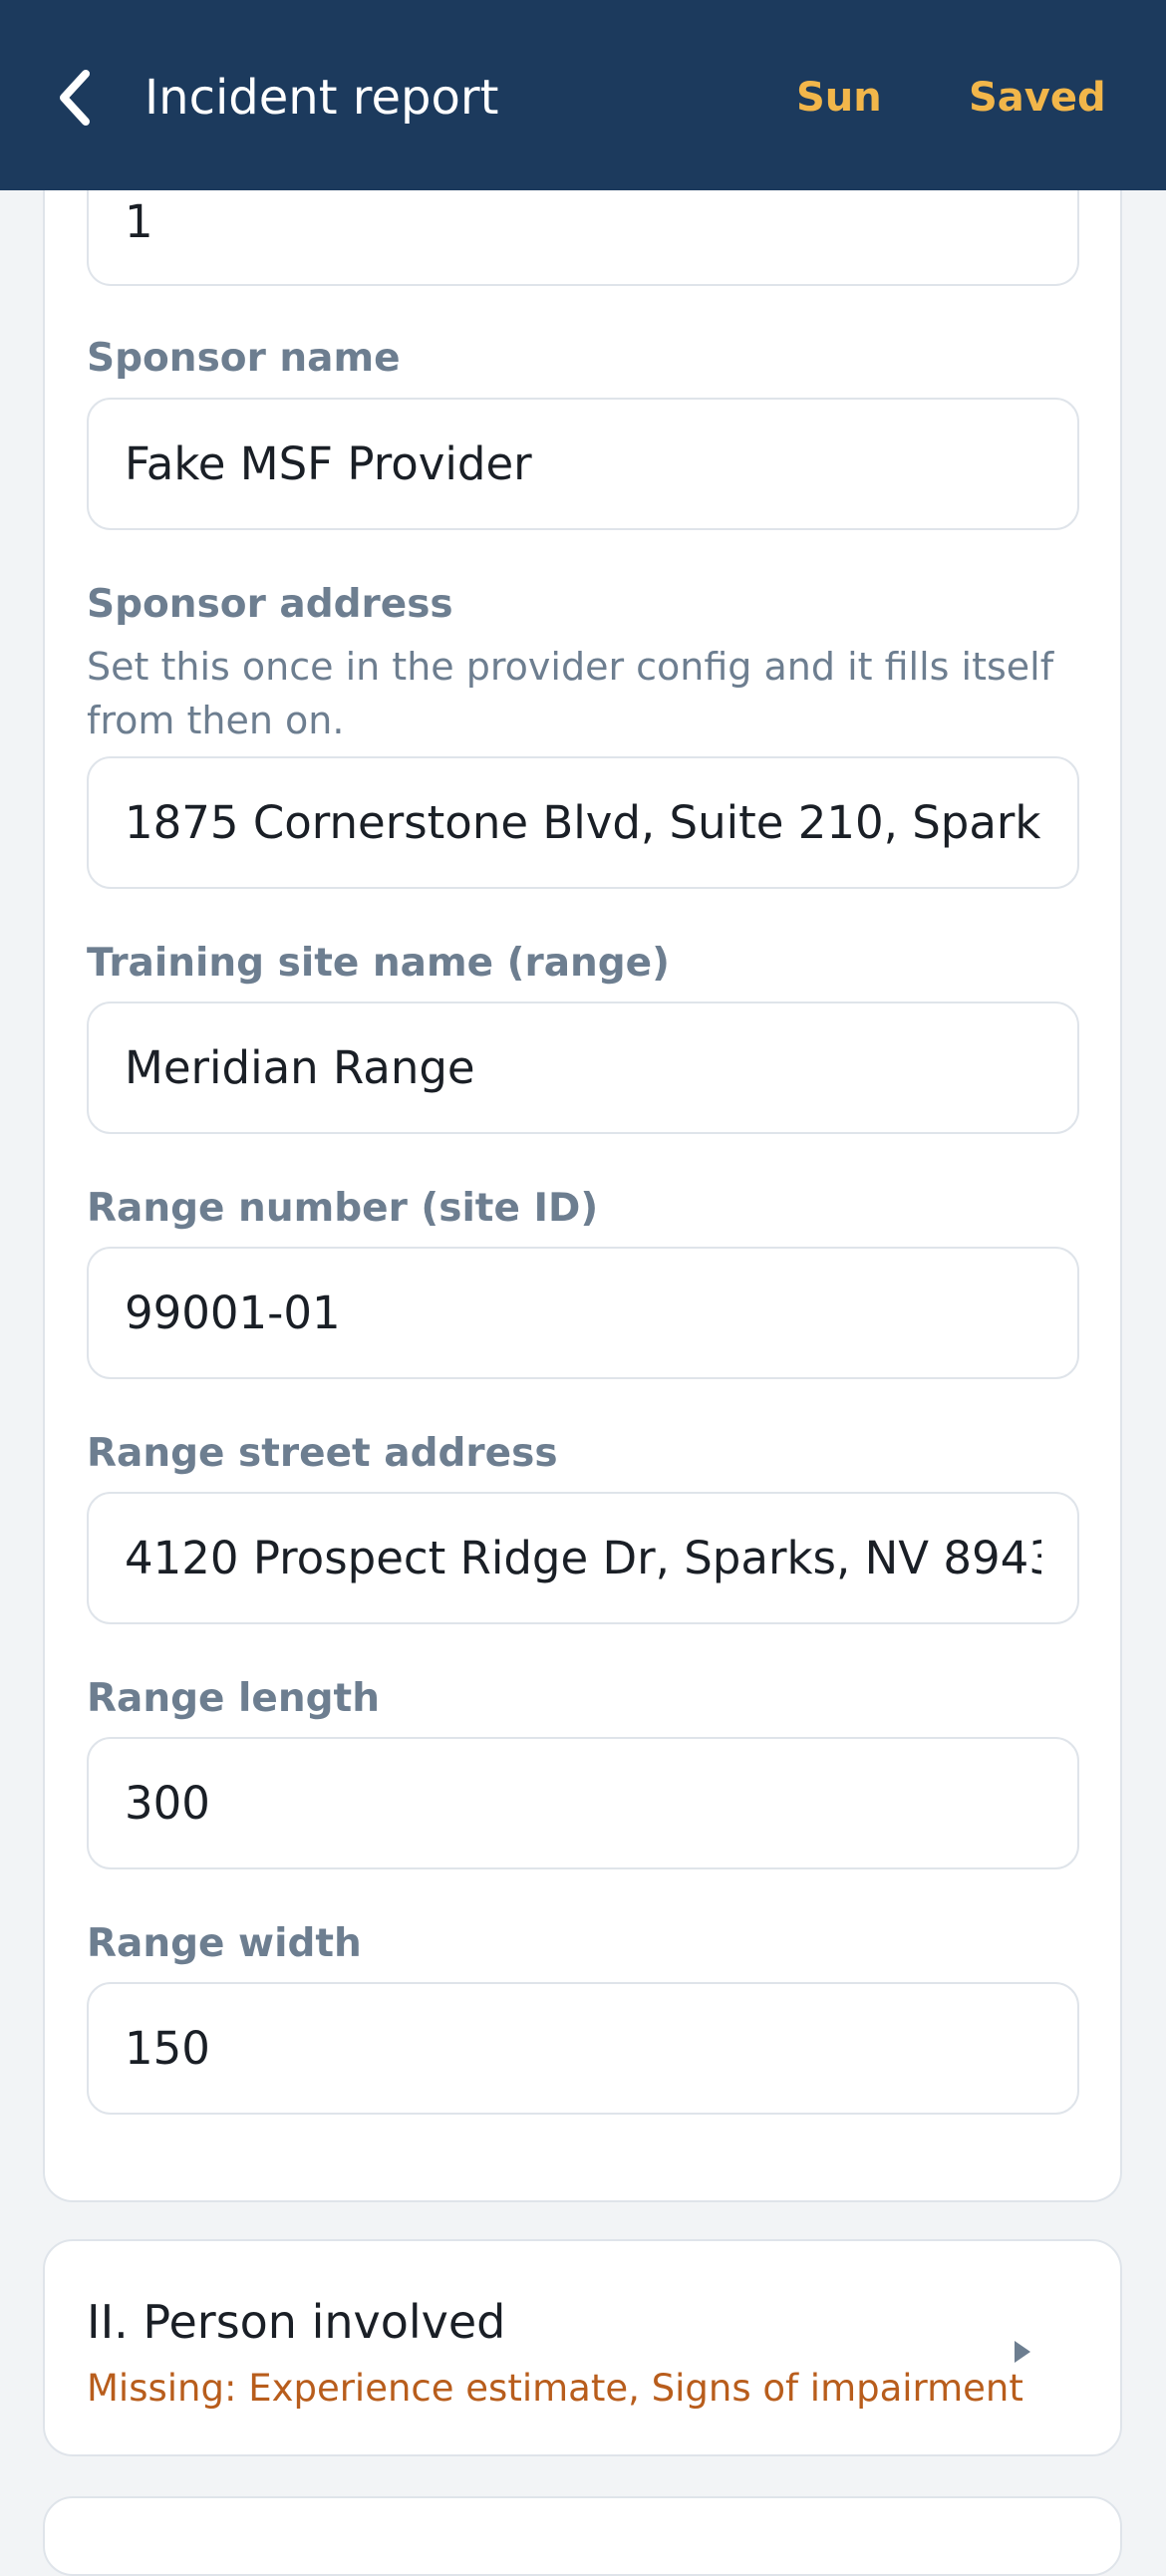  What do you see at coordinates (300, 1067) in the screenshot?
I see `training-site-name-value: Meridian Range` at bounding box center [300, 1067].